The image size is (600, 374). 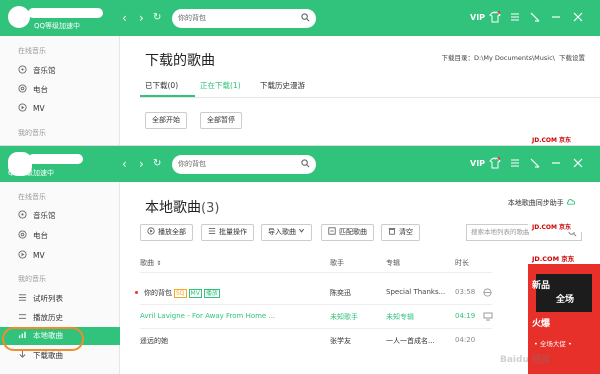 I want to click on singer-cell: 未知歌手, so click(x=344, y=317).